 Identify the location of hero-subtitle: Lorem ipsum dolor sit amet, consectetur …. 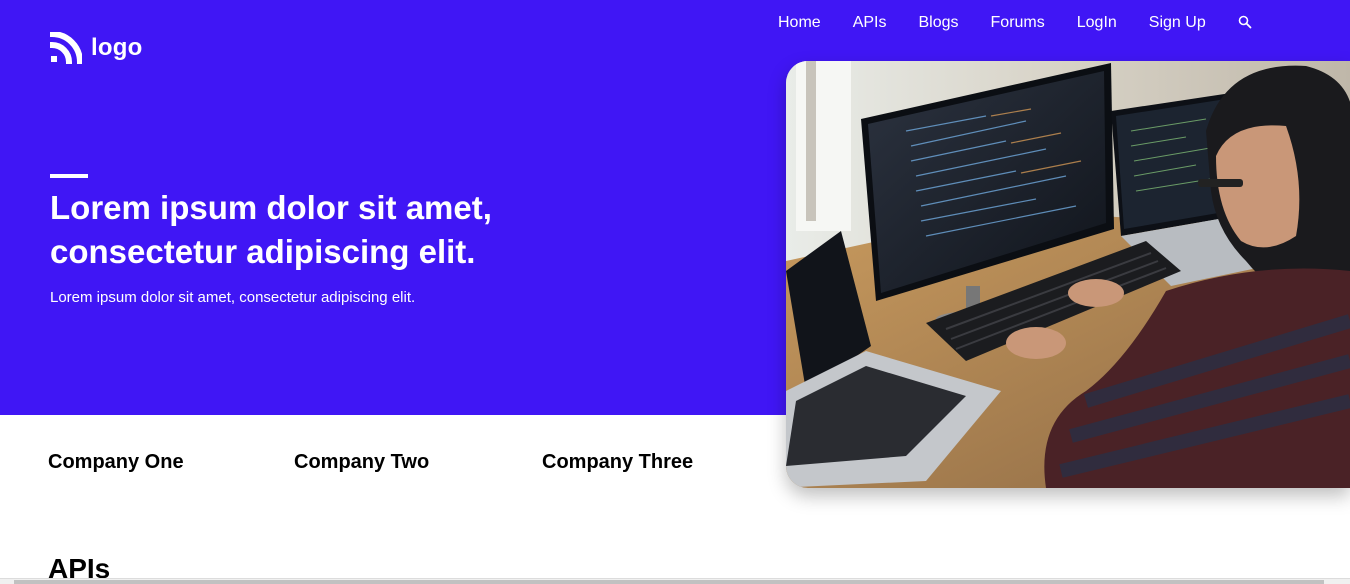
(233, 297).